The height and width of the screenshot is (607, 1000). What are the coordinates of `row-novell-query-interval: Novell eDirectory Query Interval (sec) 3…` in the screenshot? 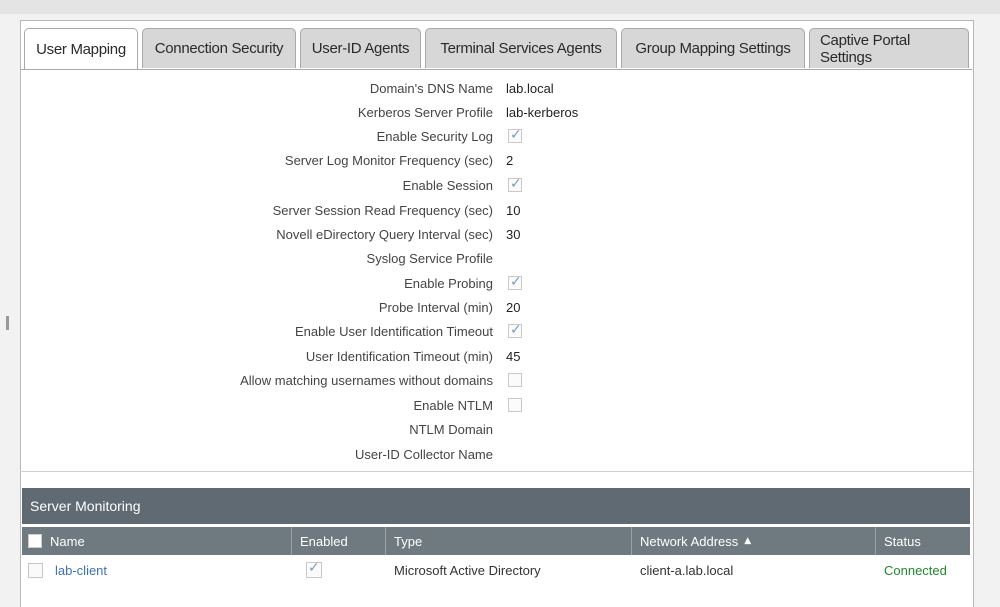 It's located at (500, 236).